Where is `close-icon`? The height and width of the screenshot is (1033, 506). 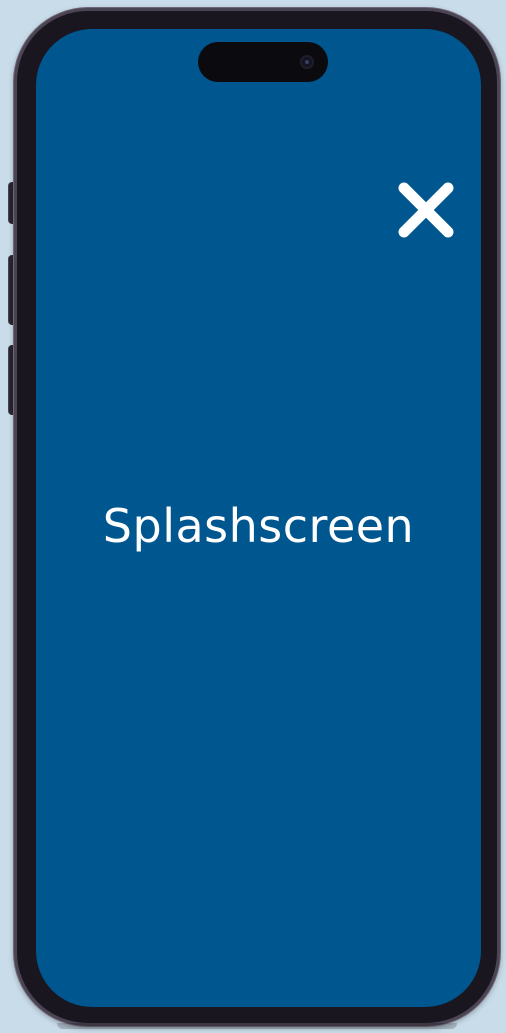
close-icon is located at coordinates (426, 210).